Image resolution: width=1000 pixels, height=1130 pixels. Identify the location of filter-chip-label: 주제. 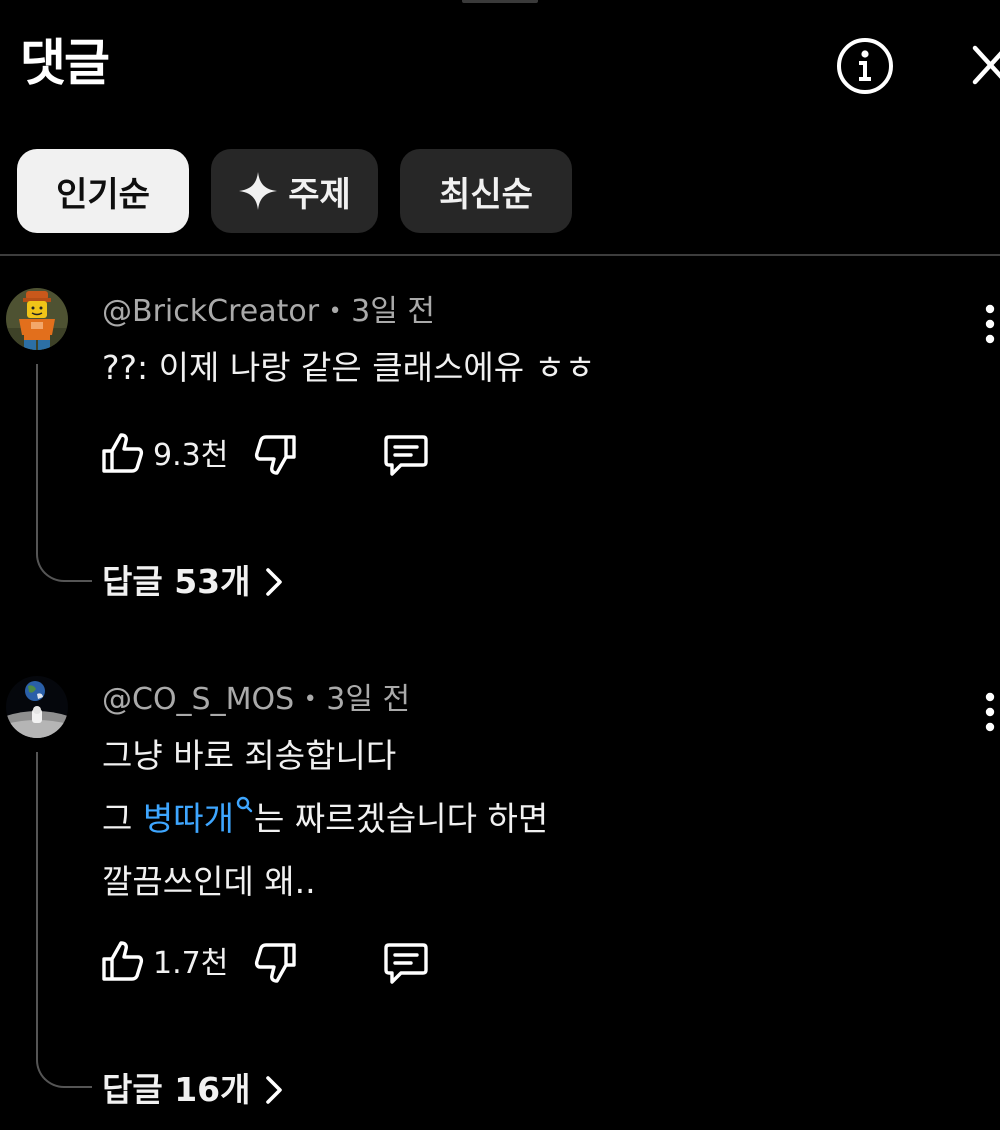
(319, 194).